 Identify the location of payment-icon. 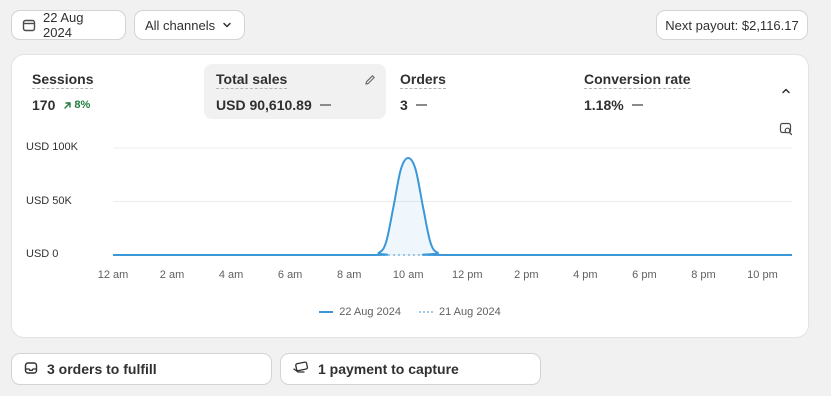
(301, 369).